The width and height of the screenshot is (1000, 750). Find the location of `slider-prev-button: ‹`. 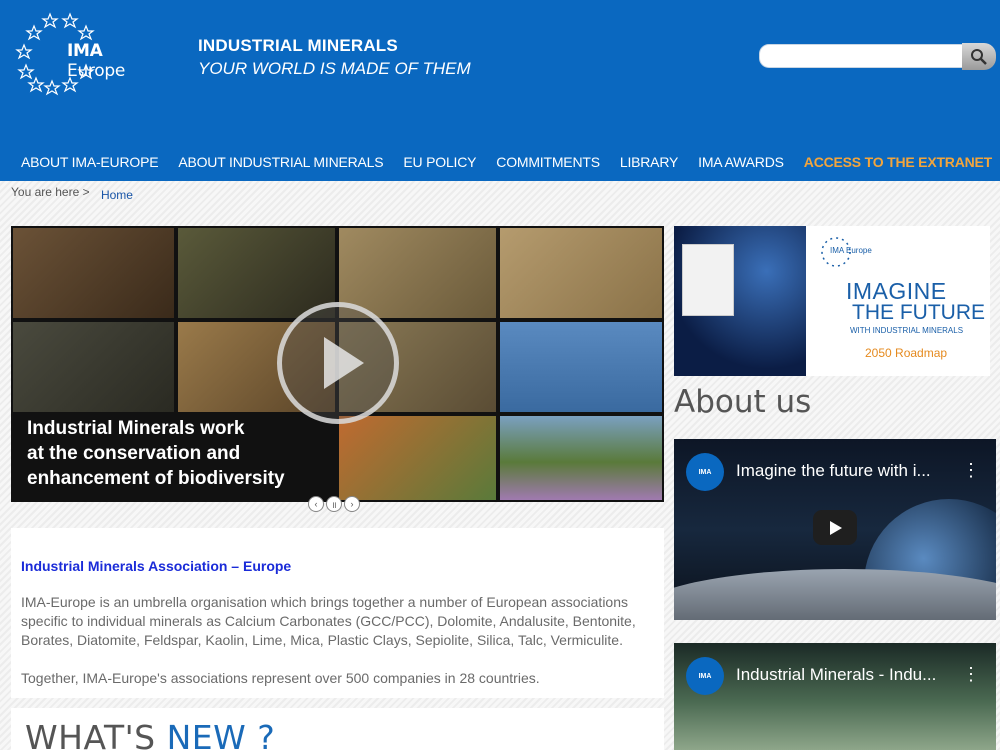

slider-prev-button: ‹ is located at coordinates (316, 504).